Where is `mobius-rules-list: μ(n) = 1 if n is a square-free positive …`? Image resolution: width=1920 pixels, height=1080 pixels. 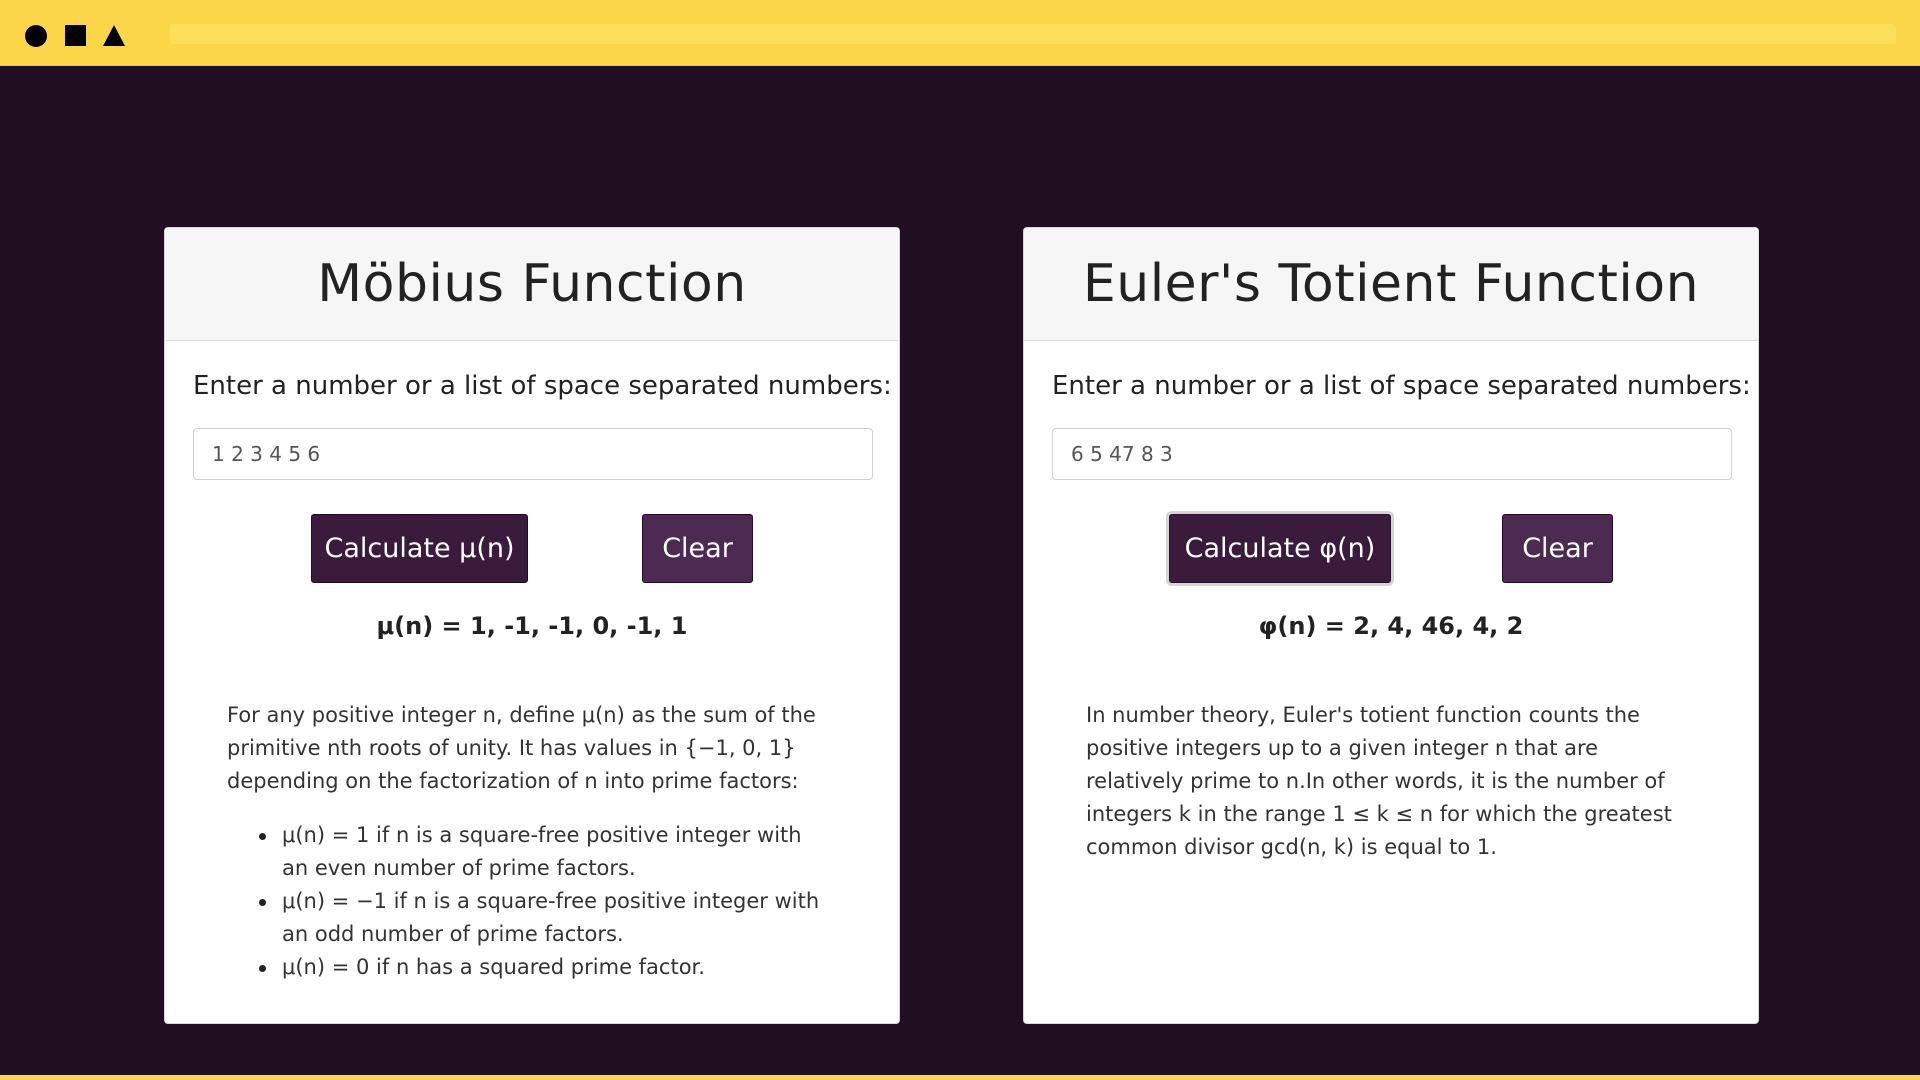
mobius-rules-list: μ(n) = 1 if n is a square-free positive … is located at coordinates (529, 901).